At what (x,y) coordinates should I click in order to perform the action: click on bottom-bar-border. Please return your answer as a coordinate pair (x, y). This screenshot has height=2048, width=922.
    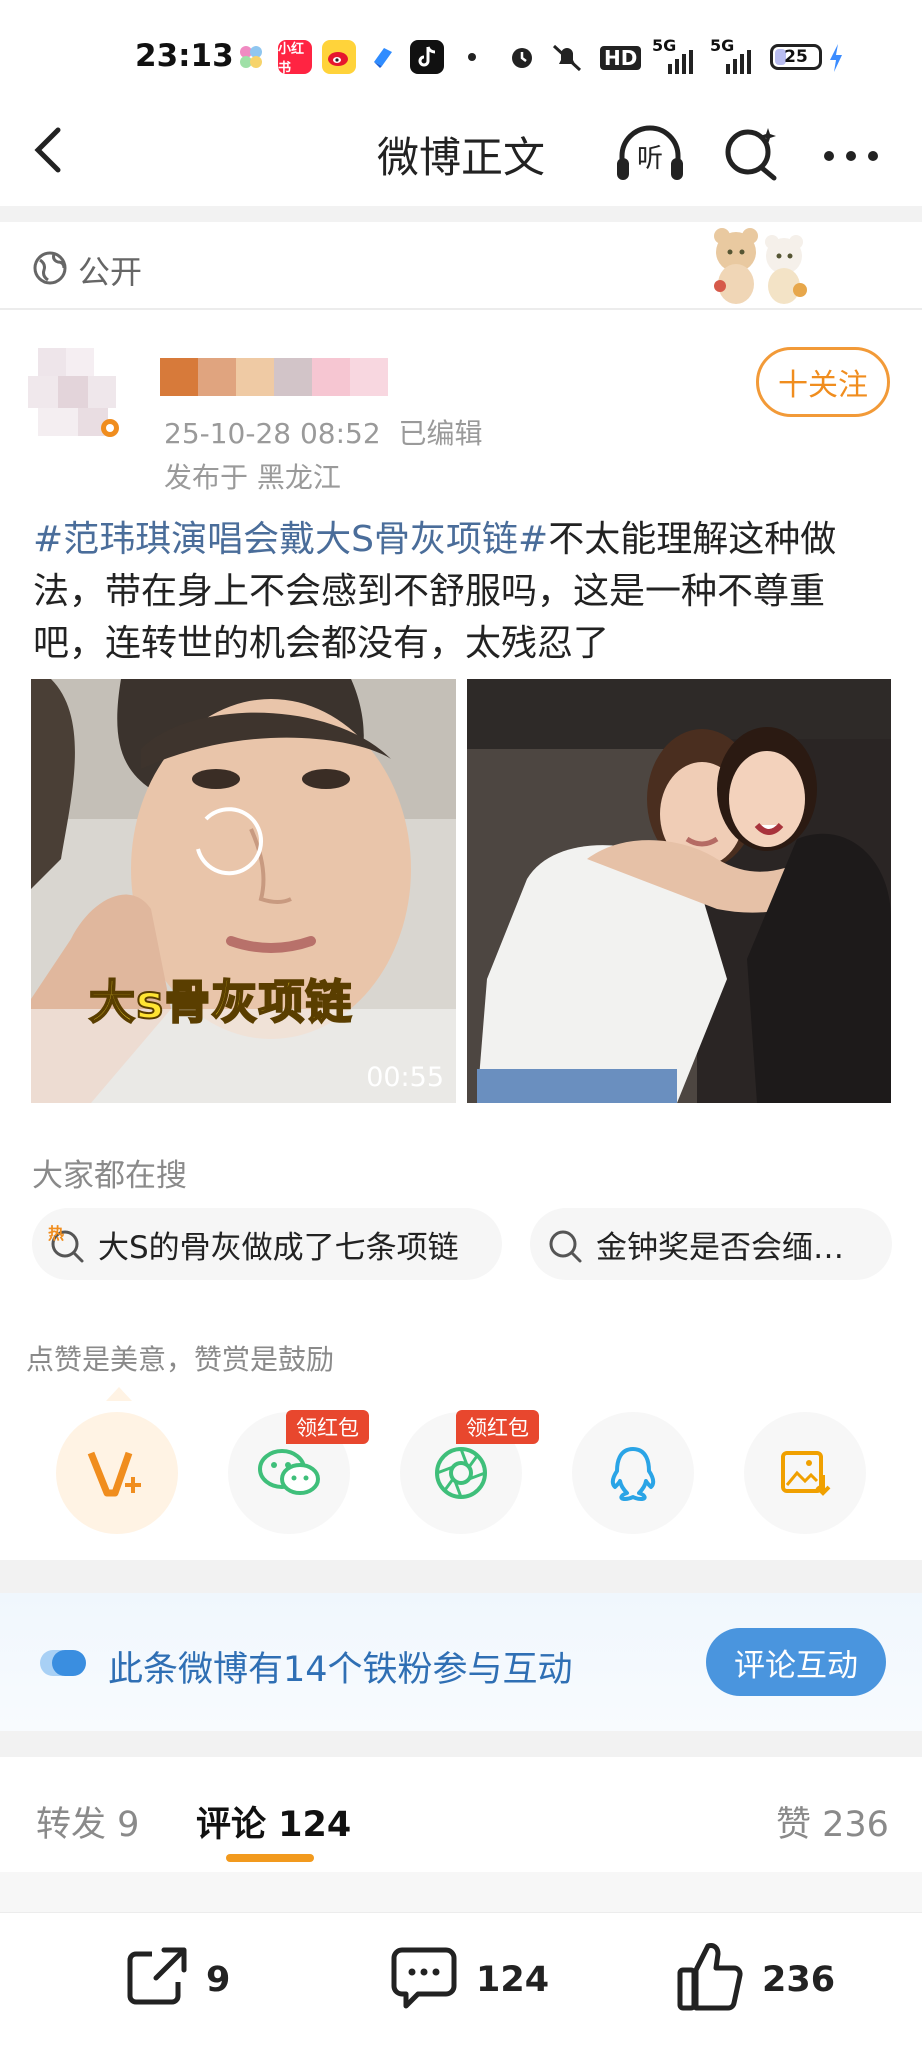
    Looking at the image, I should click on (461, 1912).